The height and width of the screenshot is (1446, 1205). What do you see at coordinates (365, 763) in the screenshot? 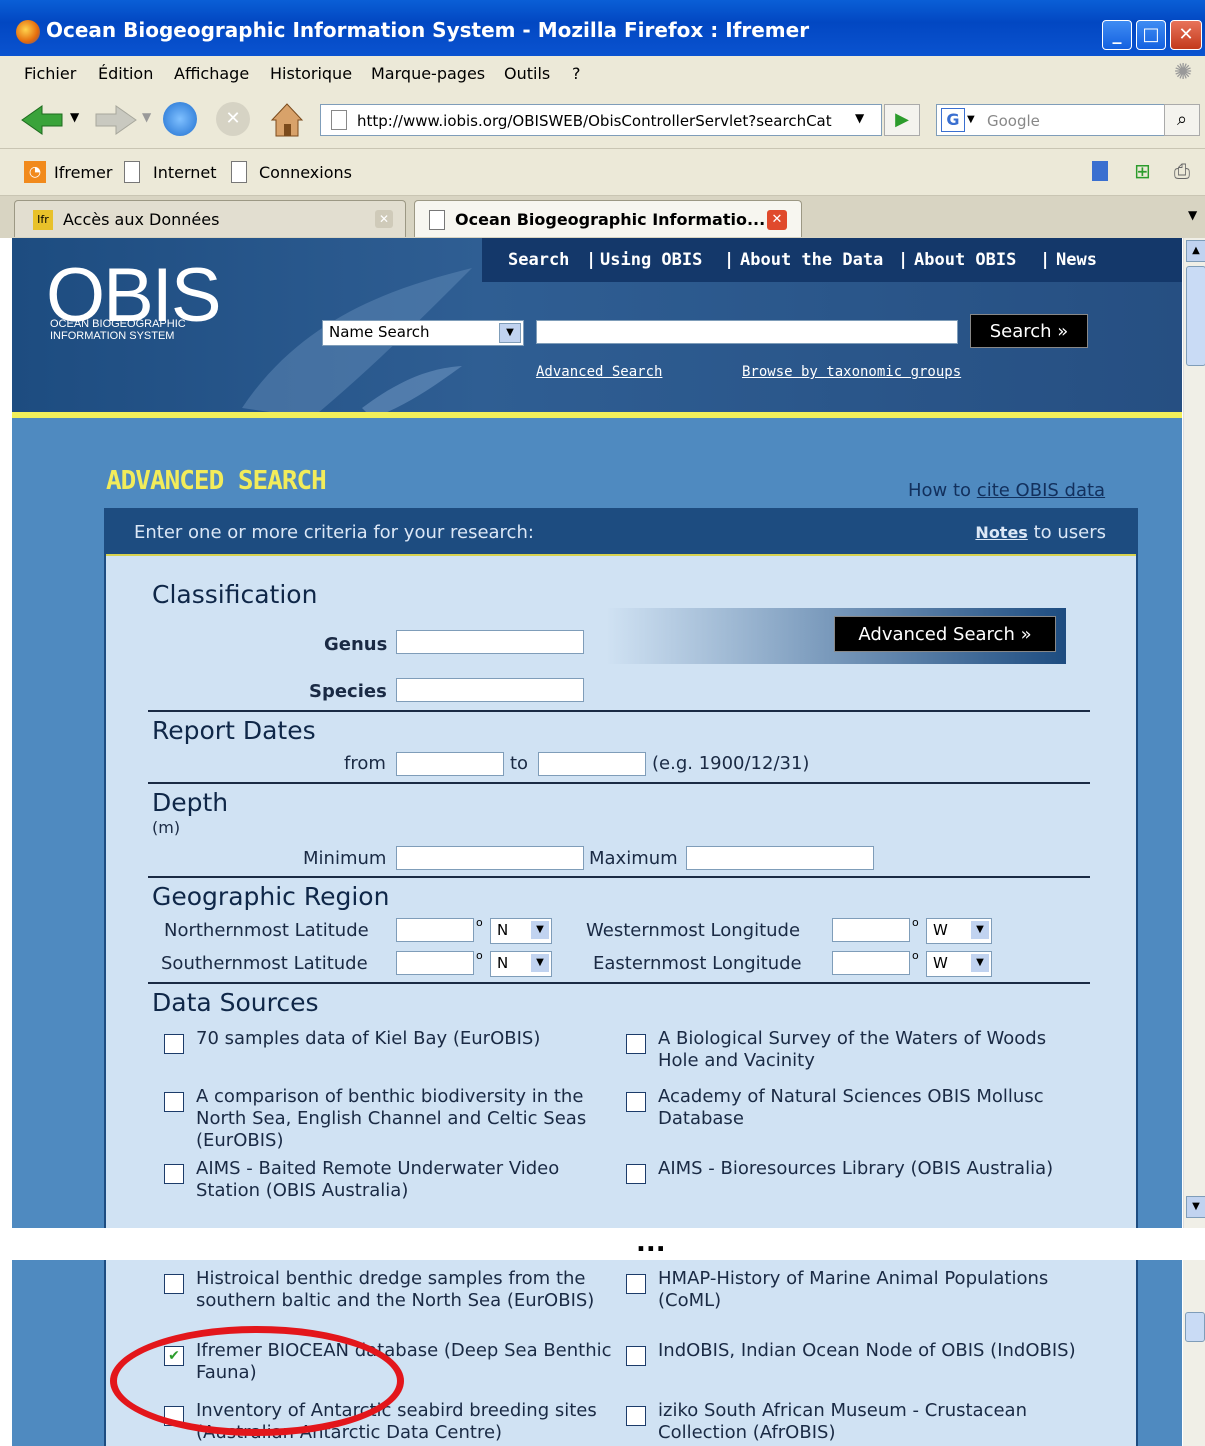
I see `from-label: from` at bounding box center [365, 763].